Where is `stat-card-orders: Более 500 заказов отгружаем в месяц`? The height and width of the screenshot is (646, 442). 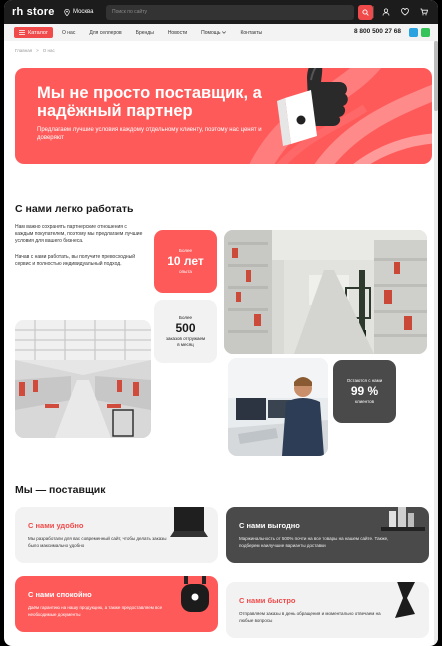 stat-card-orders: Более 500 заказов отгружаем в месяц is located at coordinates (185, 331).